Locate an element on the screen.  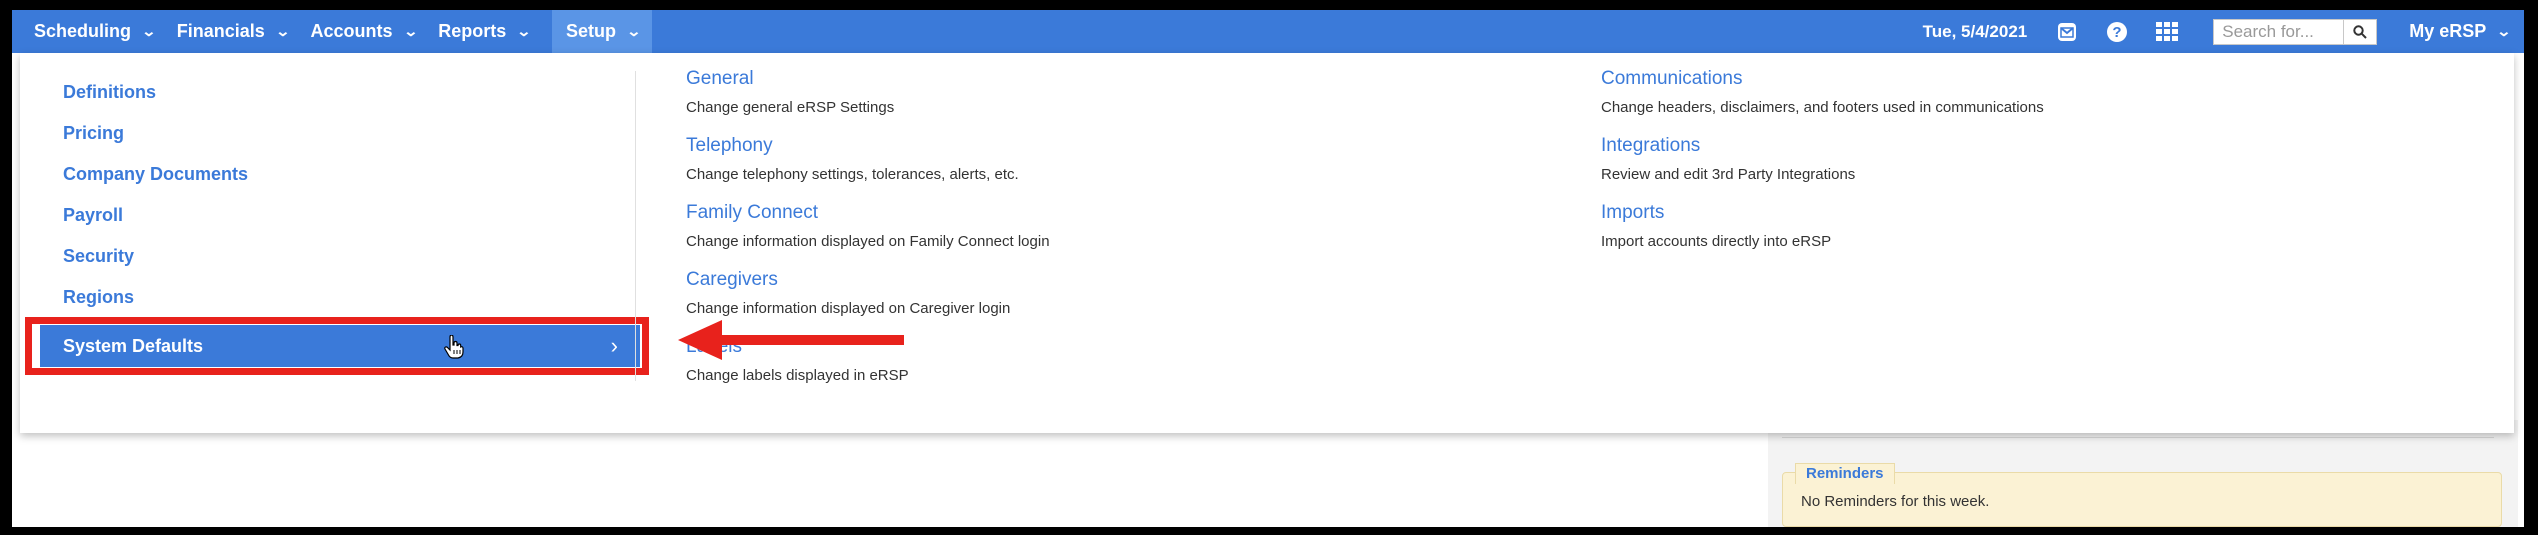
option-description: Review and edit 3rd Party Integrations is located at coordinates (1728, 174).